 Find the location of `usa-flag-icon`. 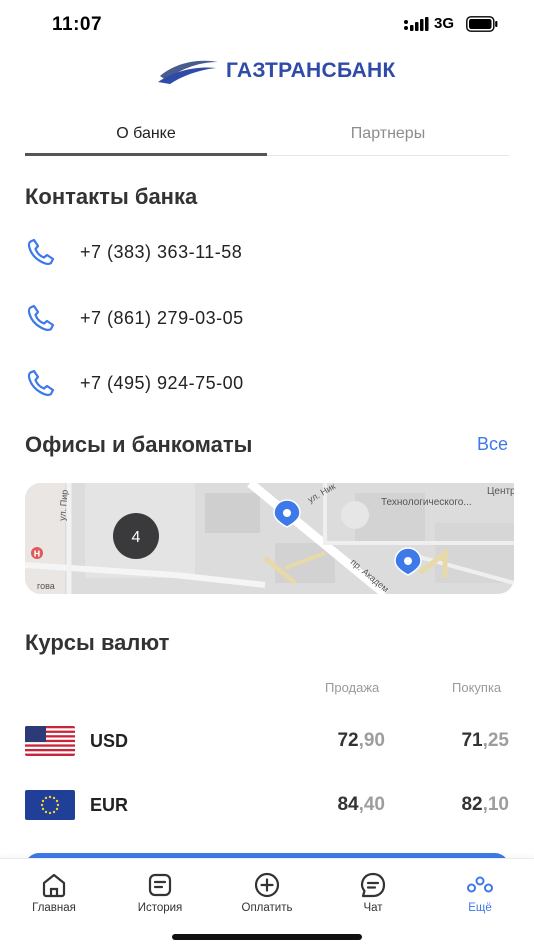

usa-flag-icon is located at coordinates (50, 741).